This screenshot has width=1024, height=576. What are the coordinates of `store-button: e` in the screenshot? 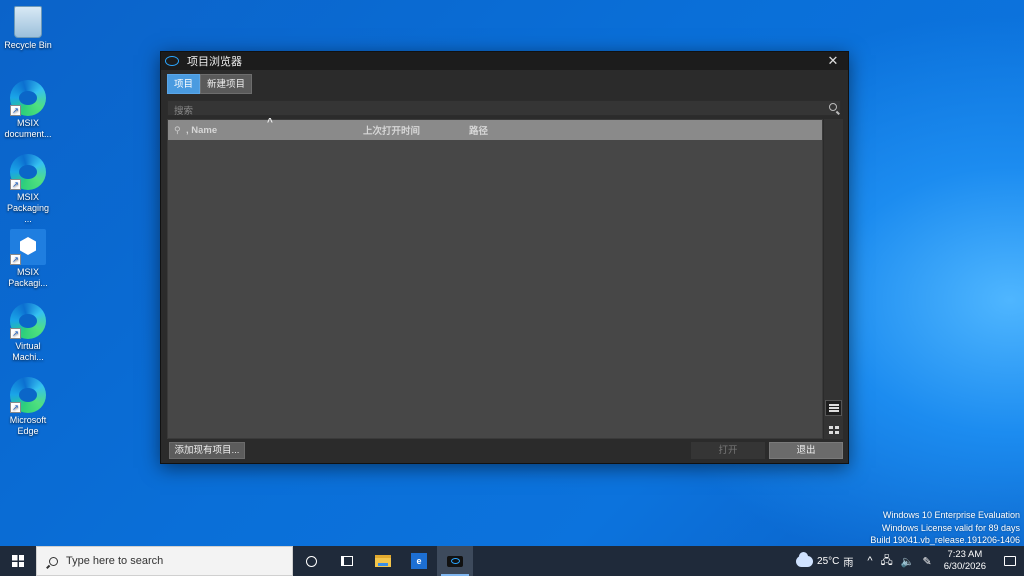 It's located at (419, 561).